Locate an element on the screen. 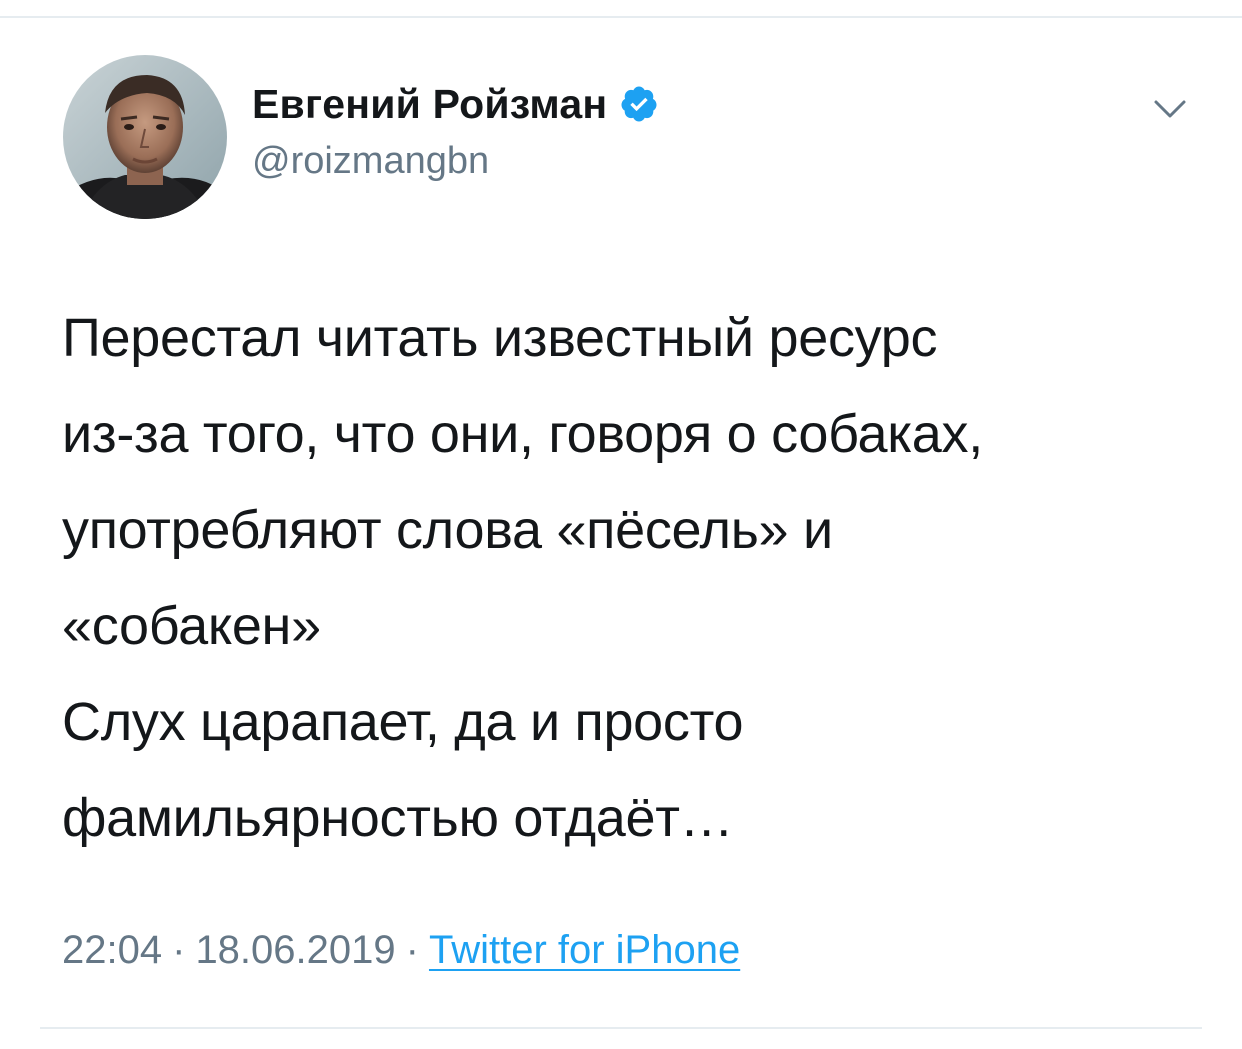  tweet-date: 18.06.2019 is located at coordinates (295, 950).